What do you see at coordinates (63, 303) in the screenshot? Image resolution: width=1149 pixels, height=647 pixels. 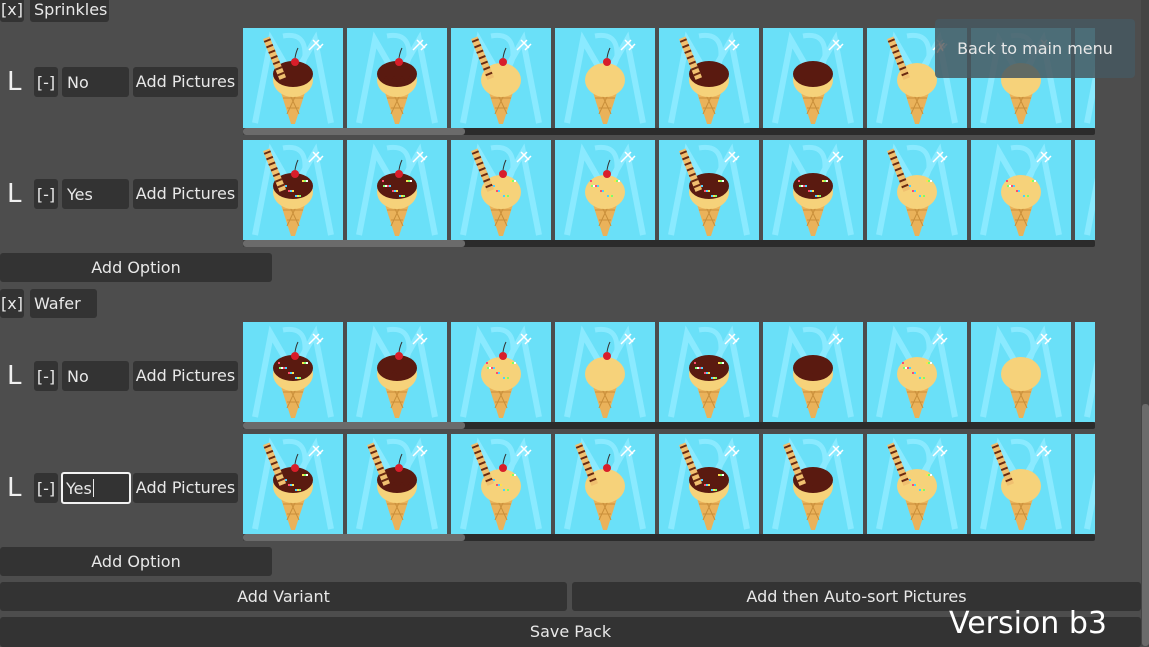 I see `group-name-field: Wafer` at bounding box center [63, 303].